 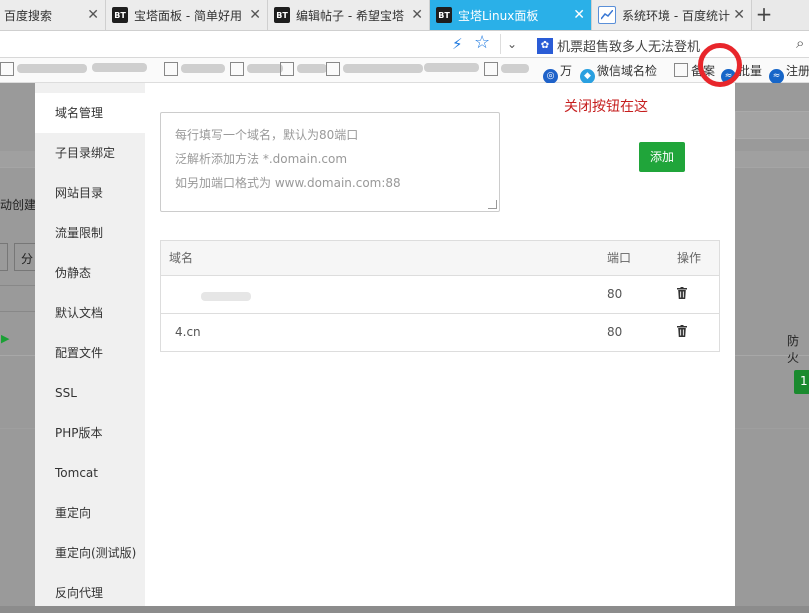 What do you see at coordinates (804, 381) in the screenshot?
I see `bg-text-fragment: 1` at bounding box center [804, 381].